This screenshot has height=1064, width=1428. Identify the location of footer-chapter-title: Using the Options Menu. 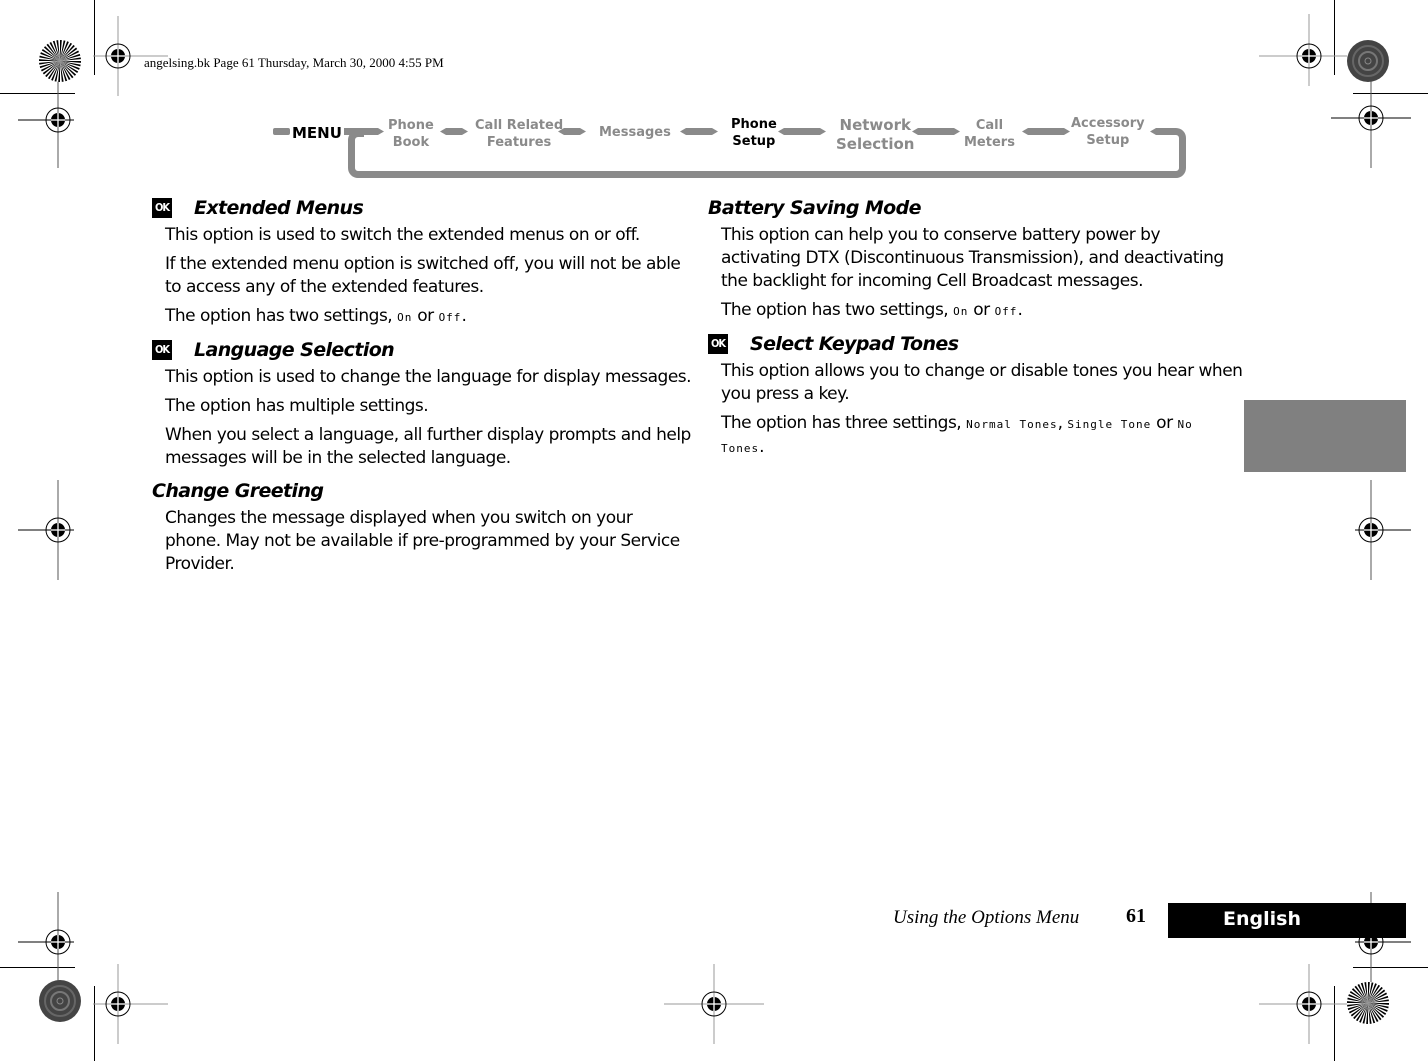
(986, 917).